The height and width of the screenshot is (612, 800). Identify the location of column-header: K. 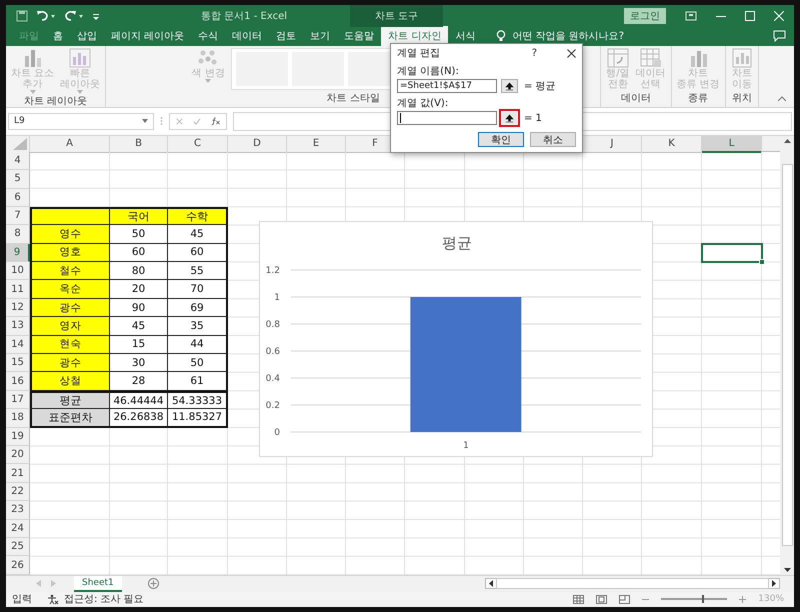
(672, 144).